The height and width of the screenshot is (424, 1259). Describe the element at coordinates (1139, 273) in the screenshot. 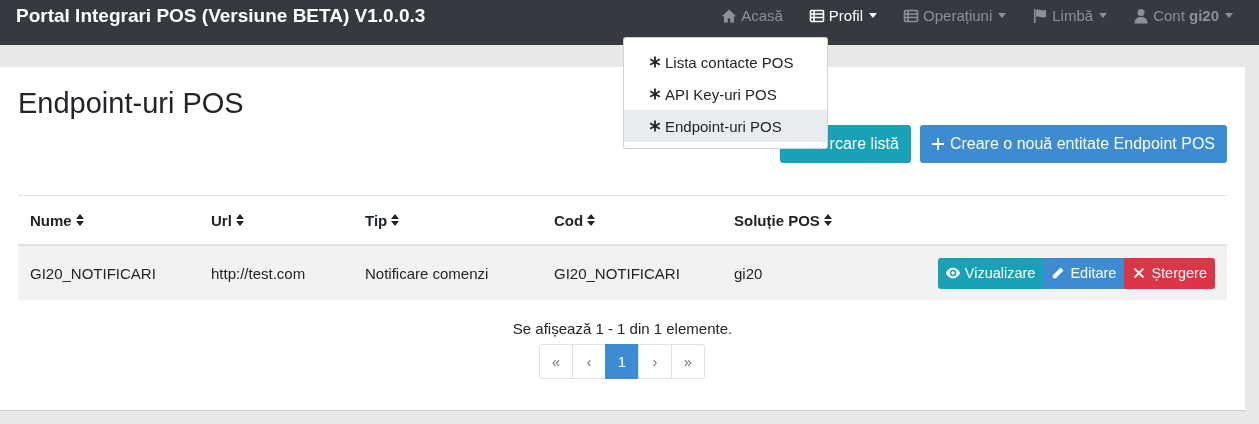

I see `close-icon` at that location.